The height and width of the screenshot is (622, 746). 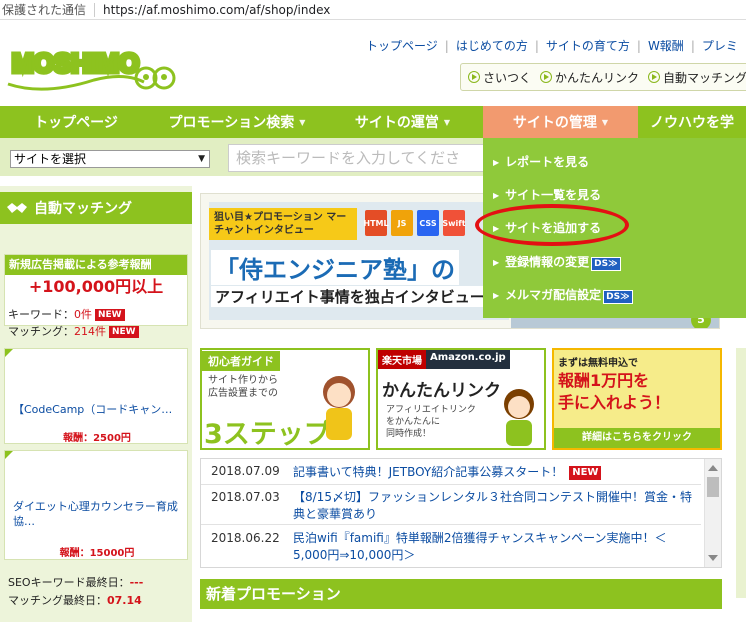 I want to click on promo-text-line: アフィリエイトリンク, so click(x=431, y=410).